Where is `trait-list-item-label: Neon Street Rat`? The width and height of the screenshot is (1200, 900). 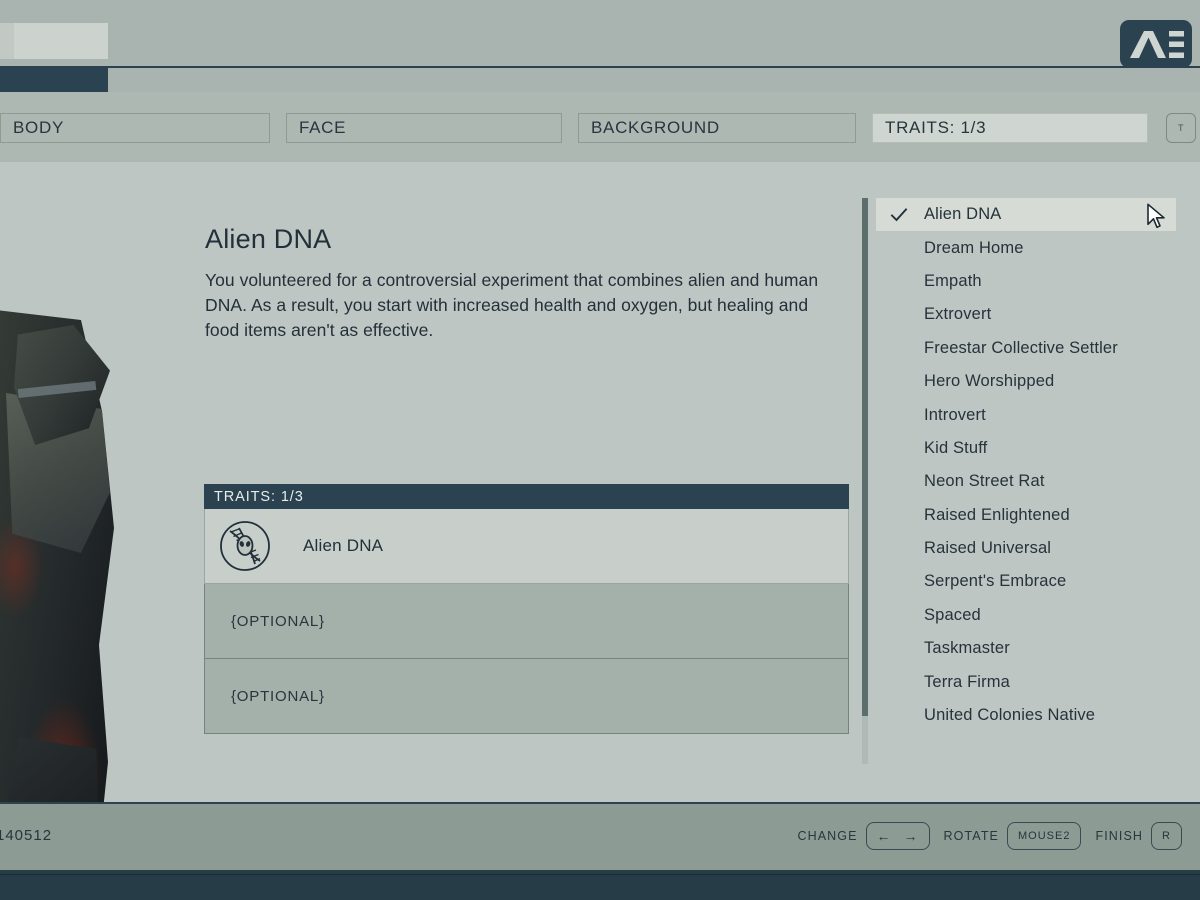 trait-list-item-label: Neon Street Rat is located at coordinates (984, 481).